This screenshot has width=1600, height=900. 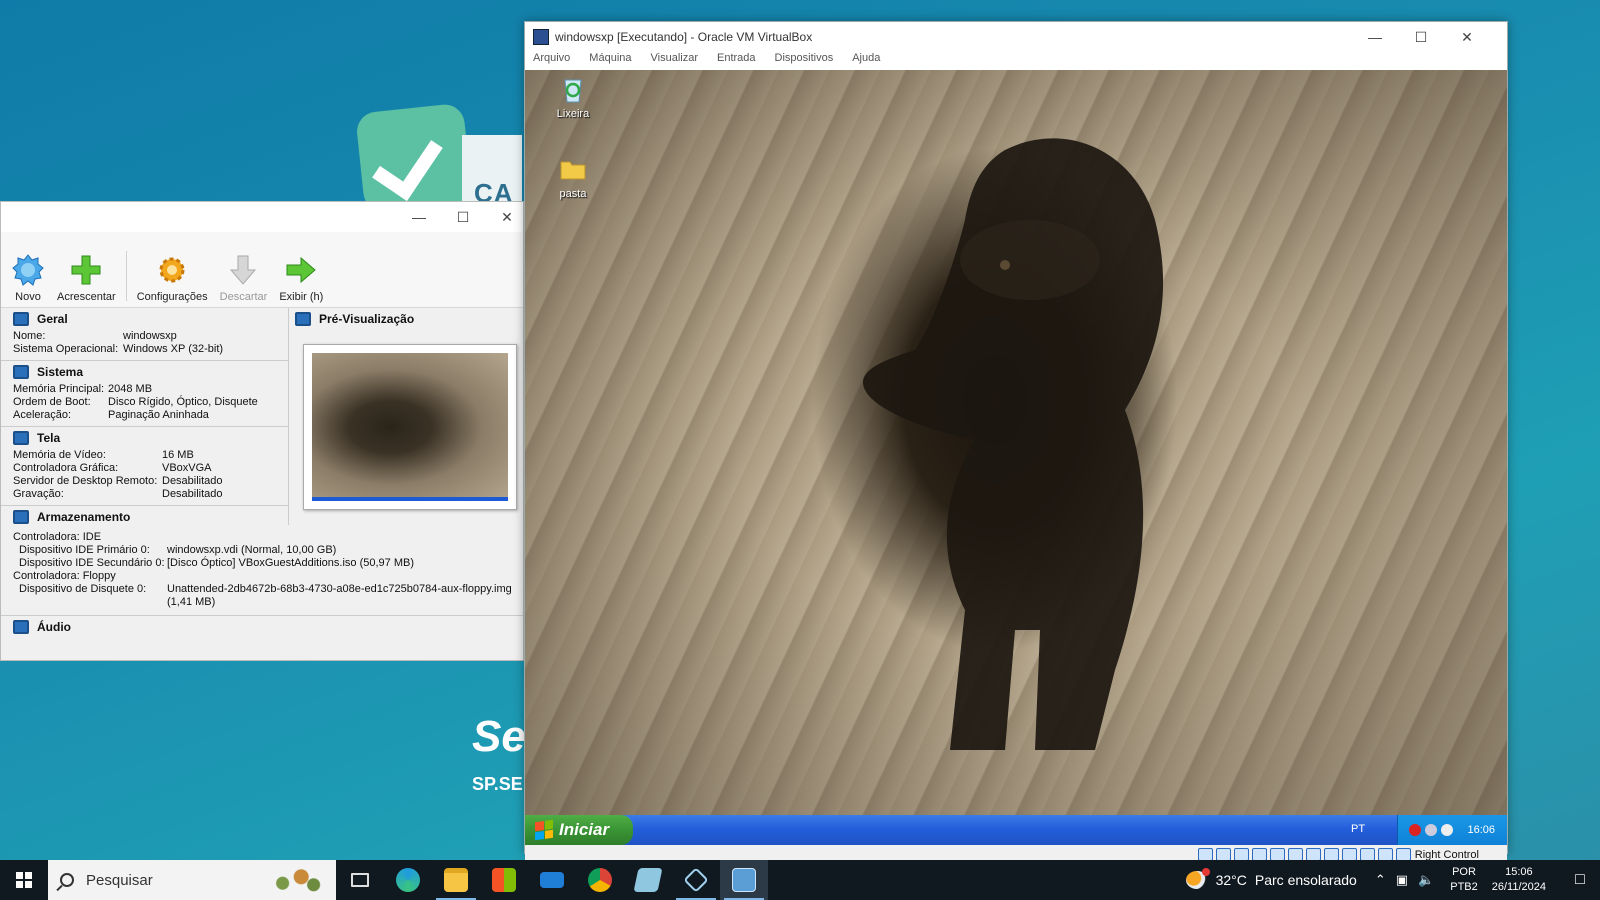 What do you see at coordinates (64, 576) in the screenshot?
I see `floppy-controller-label: Controladora: Floppy` at bounding box center [64, 576].